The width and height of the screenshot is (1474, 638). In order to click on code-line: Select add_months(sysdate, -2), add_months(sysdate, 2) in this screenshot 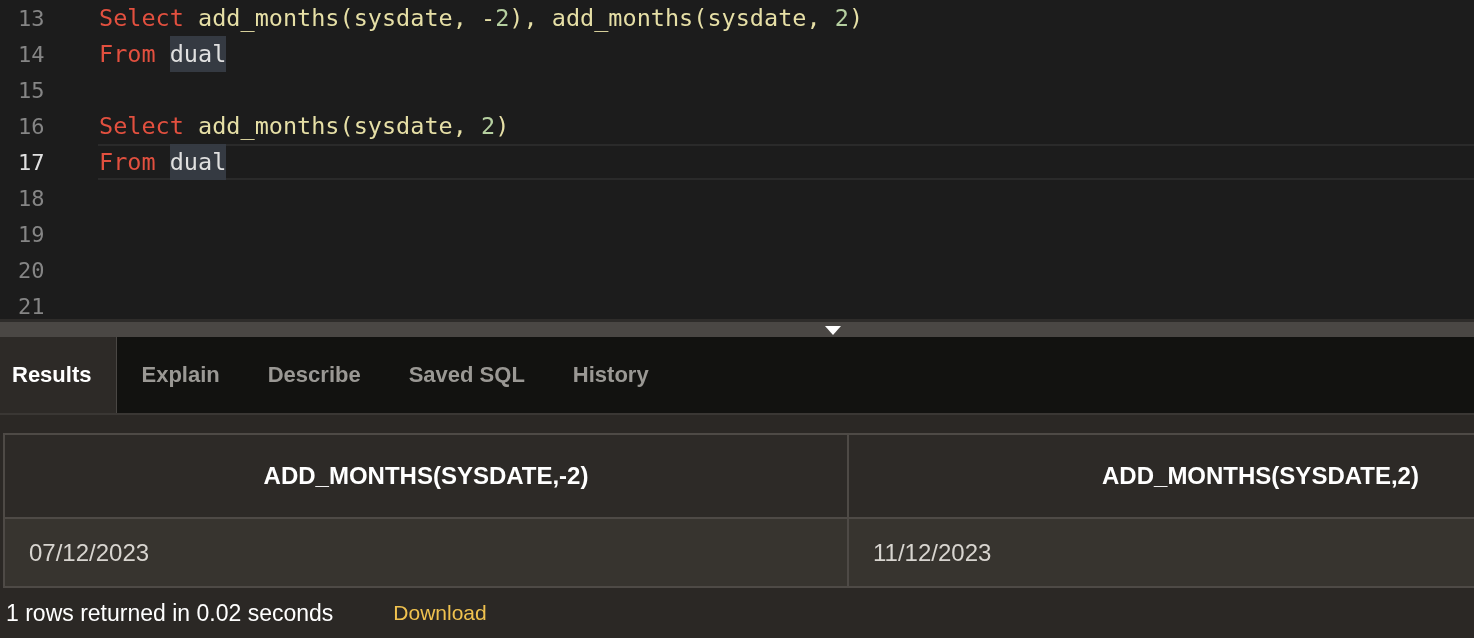, I will do `click(481, 18)`.